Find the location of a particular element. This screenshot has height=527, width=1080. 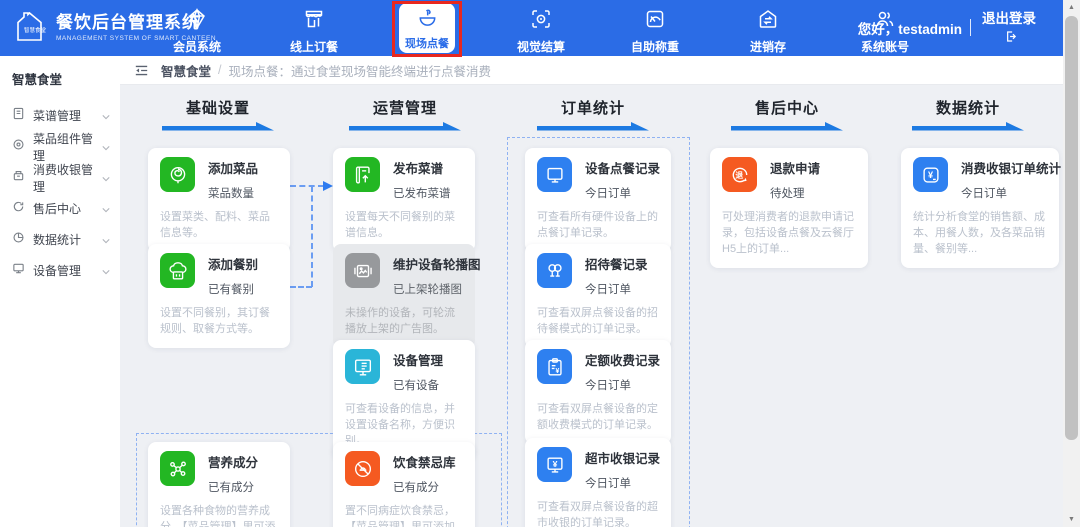

card-dietary-taboo: 饮食禁忌库 已有成分 置不同病症饮食禁忌，【菜品管理】里可添加对应的。 is located at coordinates (404, 484).